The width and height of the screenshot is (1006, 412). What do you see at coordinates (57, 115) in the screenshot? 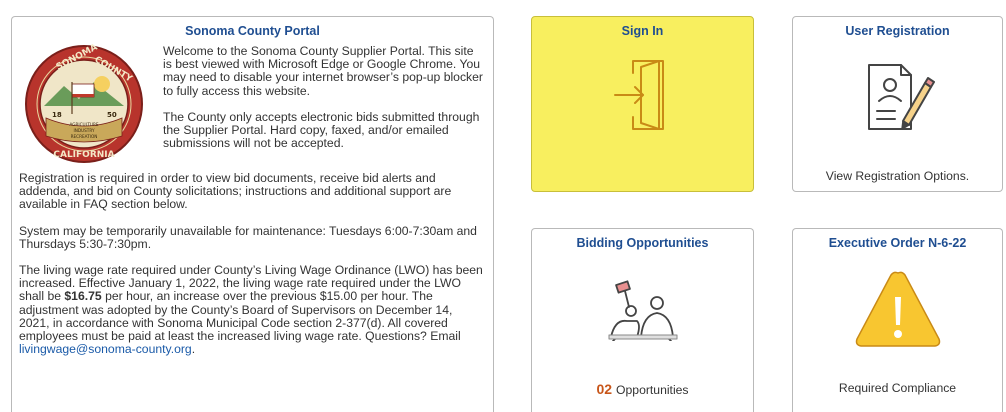
I see `seal-year-left: 18` at bounding box center [57, 115].